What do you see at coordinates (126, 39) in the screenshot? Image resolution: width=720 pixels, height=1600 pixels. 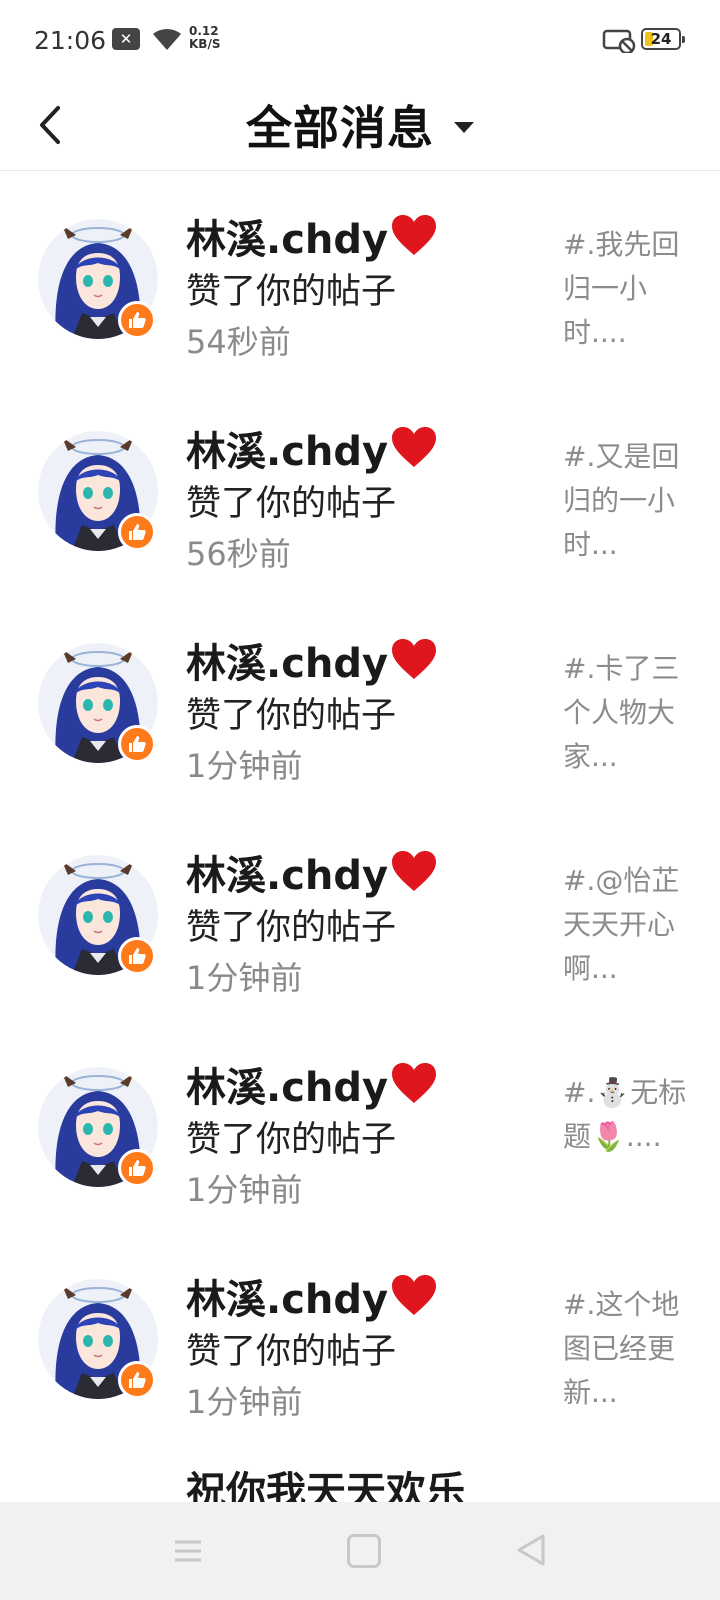 I see `notification-x-icon: ✕` at bounding box center [126, 39].